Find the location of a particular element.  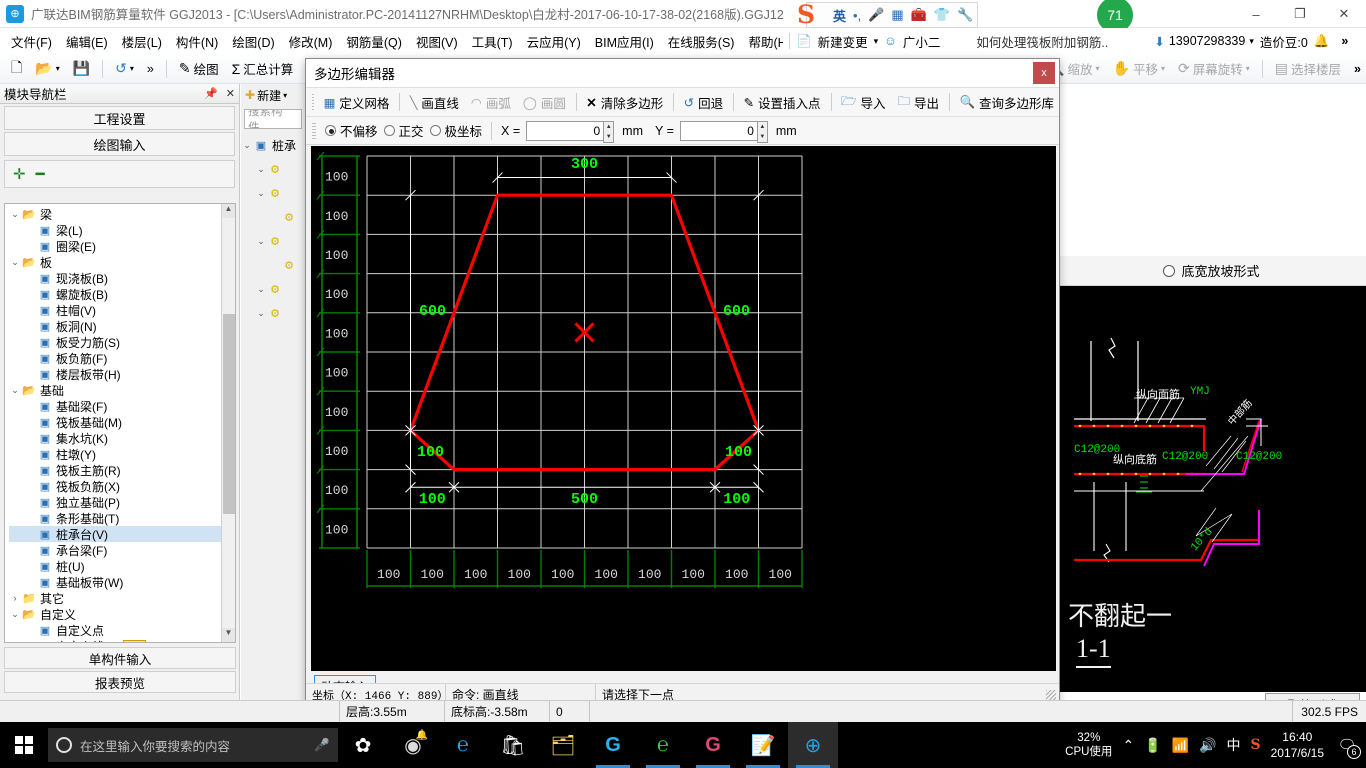

menu-component: 构件(N) is located at coordinates (197, 41).